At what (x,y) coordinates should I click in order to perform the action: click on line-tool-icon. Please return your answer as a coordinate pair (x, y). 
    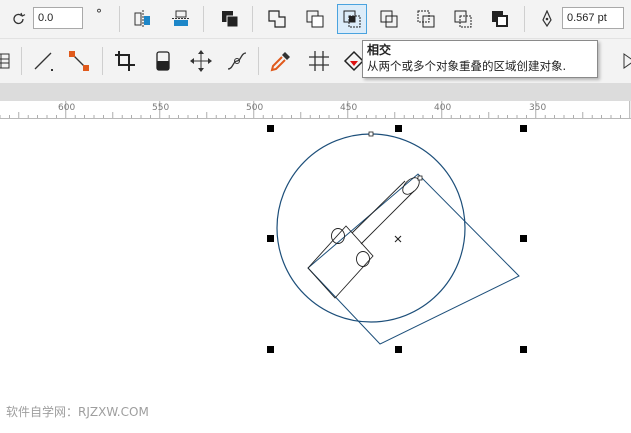
    Looking at the image, I should click on (43, 61).